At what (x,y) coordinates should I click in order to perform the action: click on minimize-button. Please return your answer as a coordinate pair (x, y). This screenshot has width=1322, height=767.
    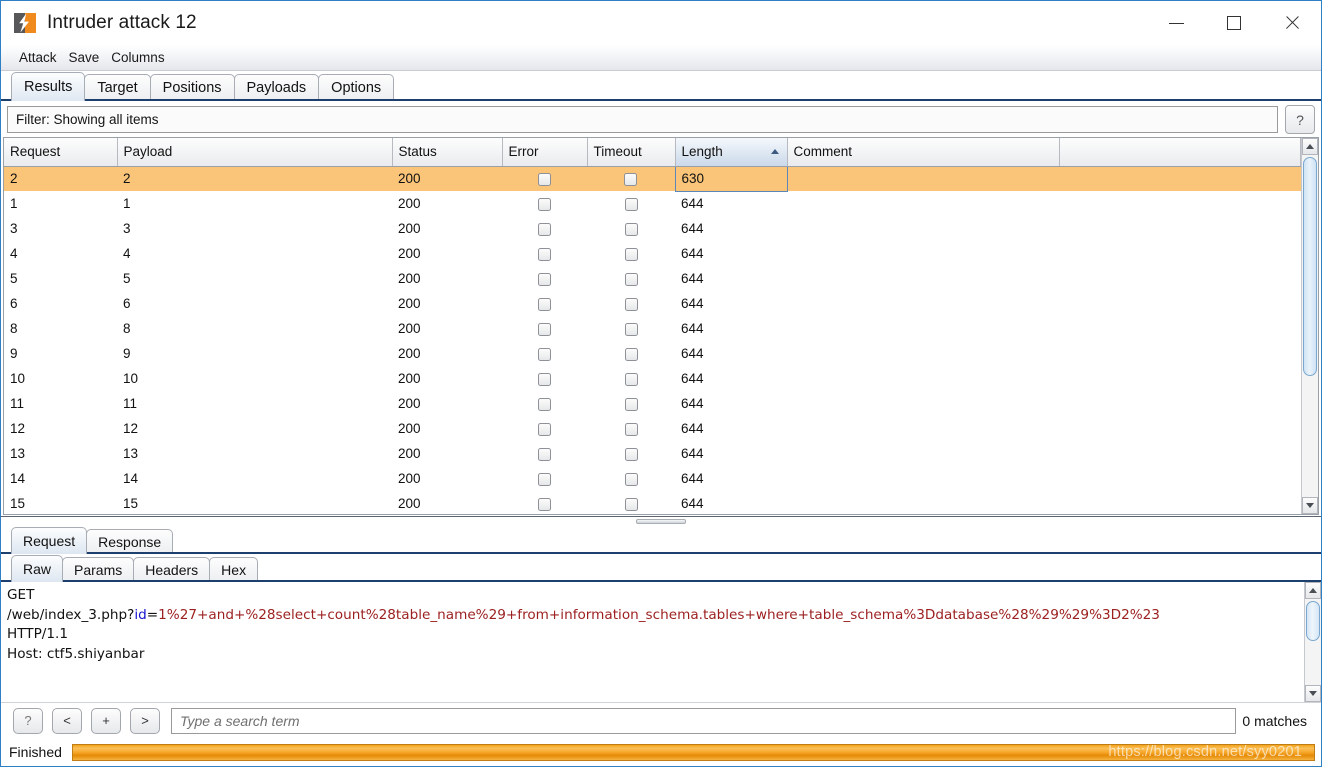
    Looking at the image, I should click on (1176, 23).